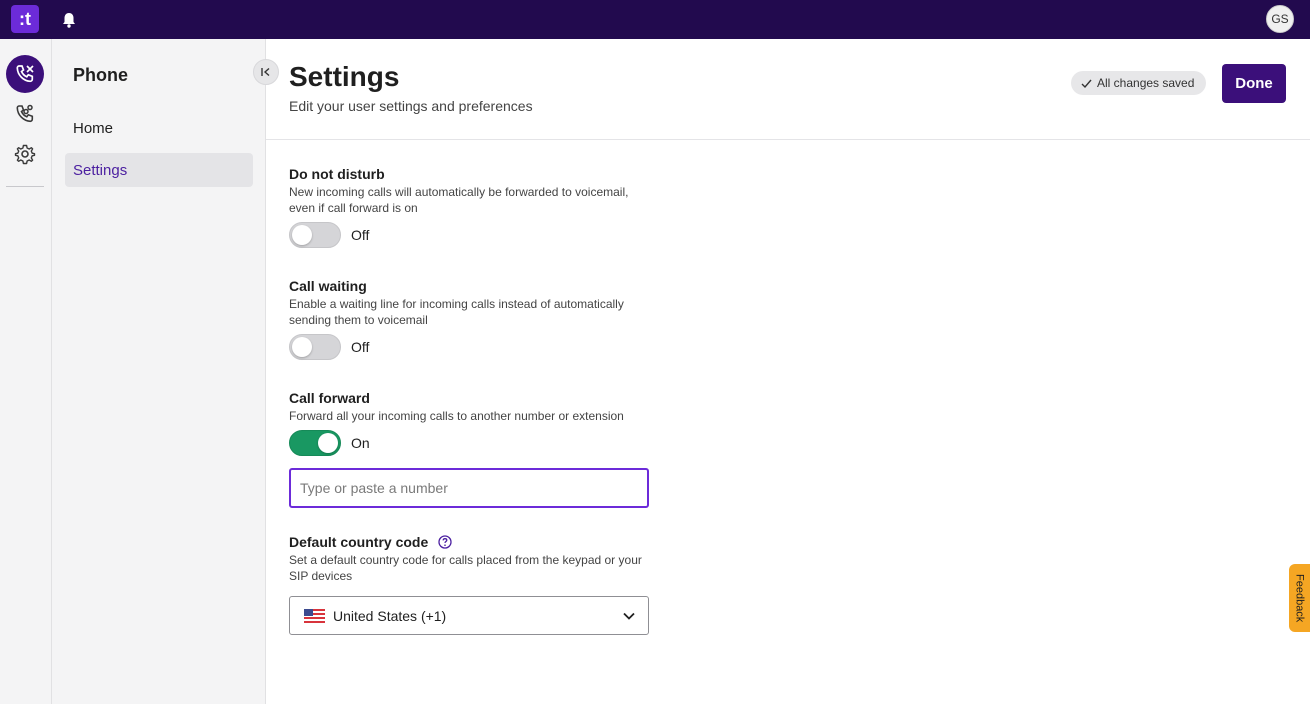 The height and width of the screenshot is (704, 1310). What do you see at coordinates (1086, 83) in the screenshot?
I see `check-icon` at bounding box center [1086, 83].